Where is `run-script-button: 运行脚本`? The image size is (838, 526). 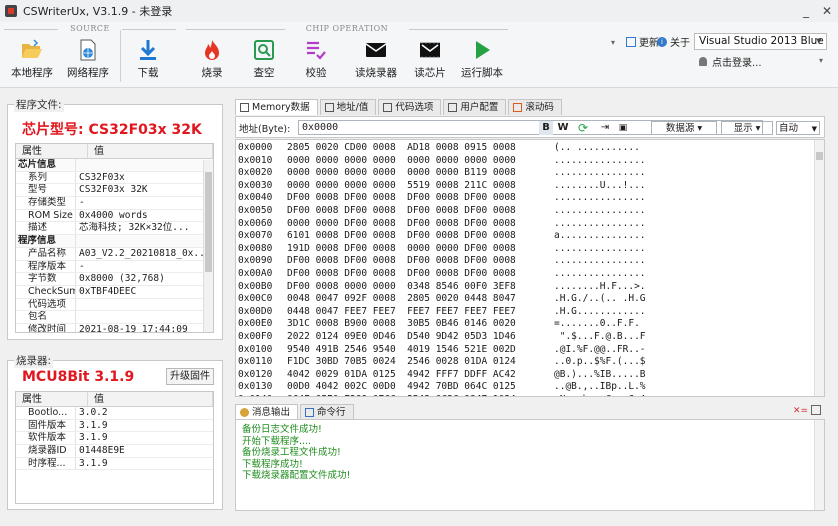
run-script-button: 运行脚本 is located at coordinates (482, 60).